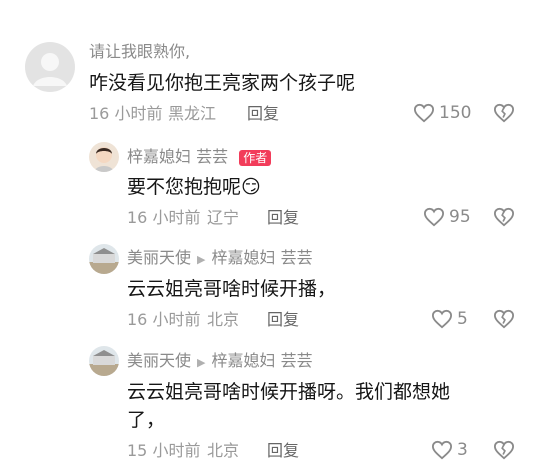 This screenshot has width=537, height=464. I want to click on comment-time: 15 小时前, so click(164, 450).